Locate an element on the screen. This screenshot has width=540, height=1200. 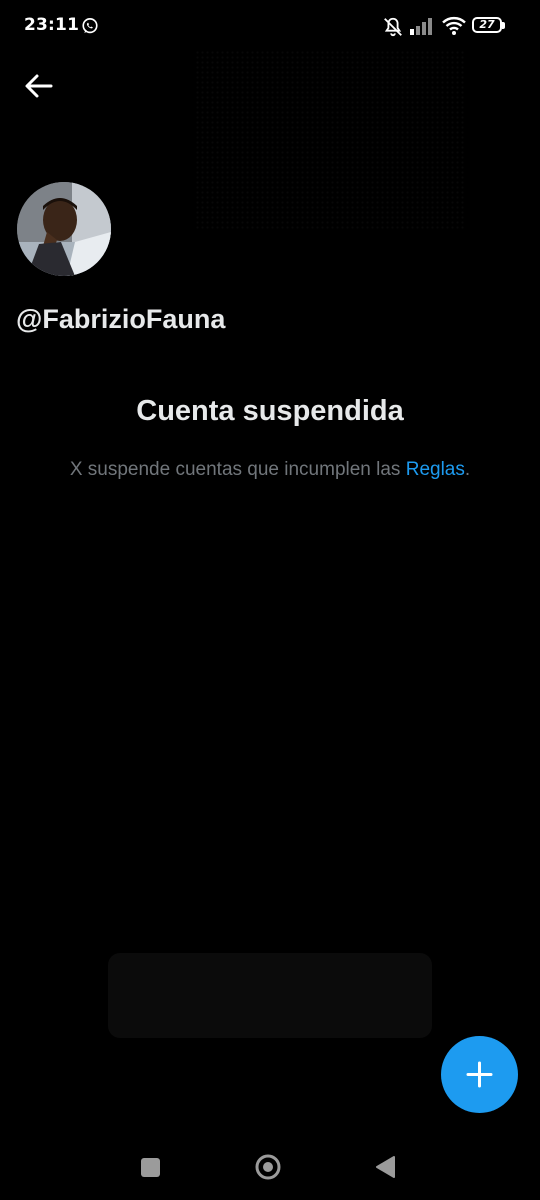
recent-apps-icon is located at coordinates (150, 1167).